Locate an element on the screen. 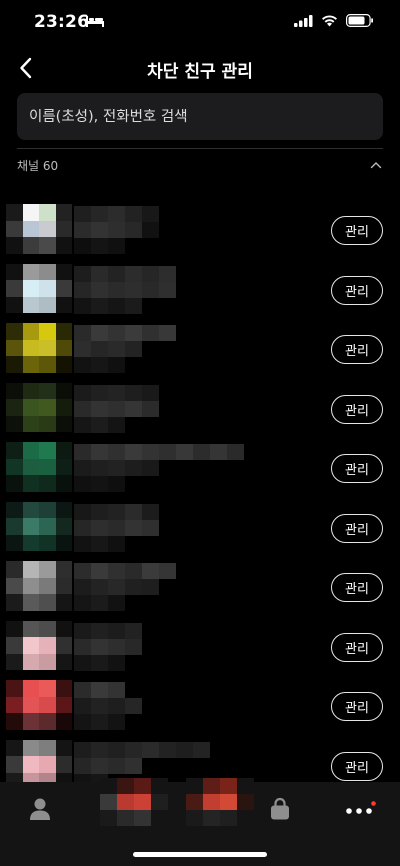 This screenshot has height=866, width=400. chats-tab is located at coordinates (134, 807).